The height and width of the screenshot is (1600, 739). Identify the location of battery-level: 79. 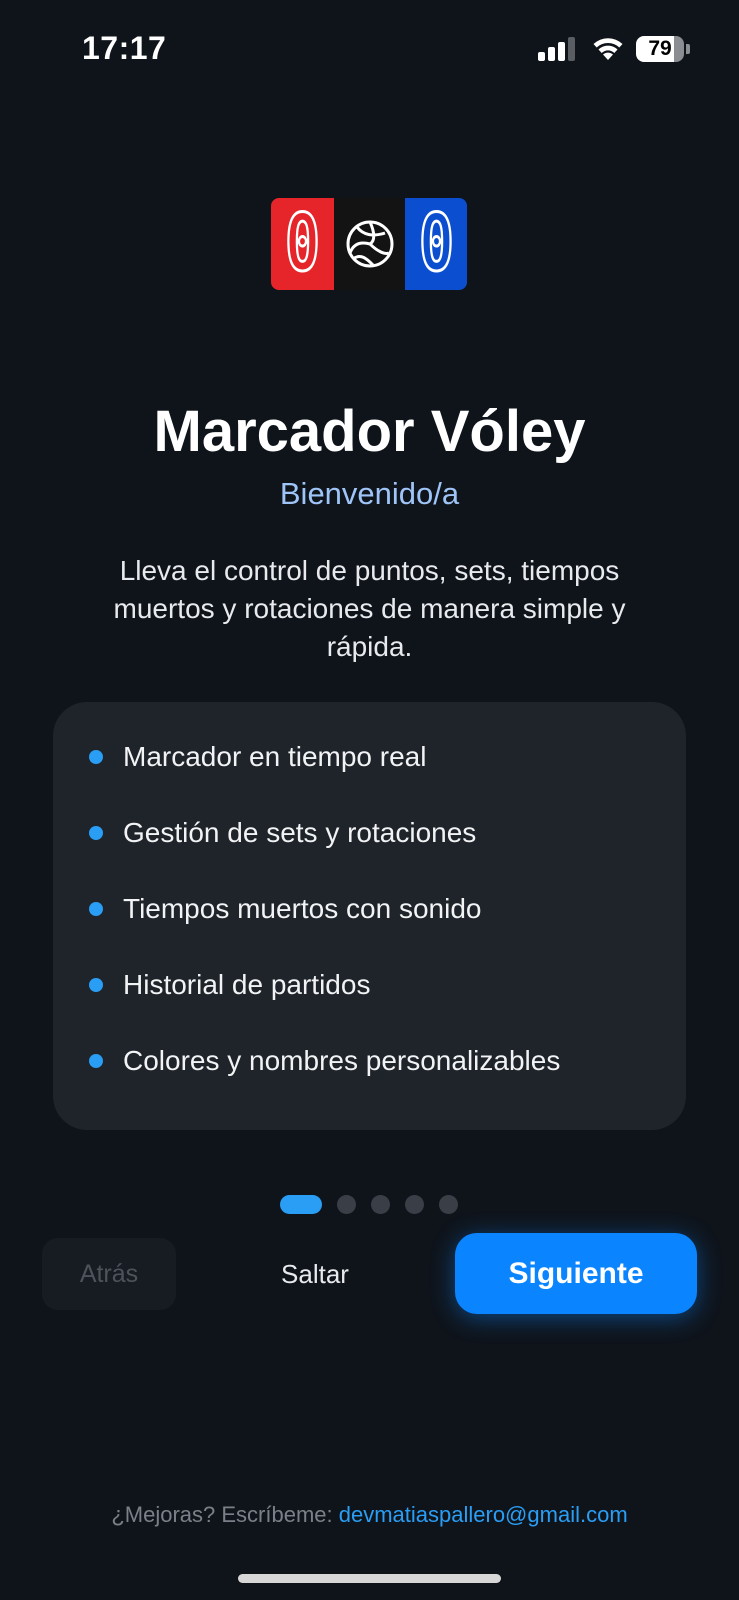
(660, 48).